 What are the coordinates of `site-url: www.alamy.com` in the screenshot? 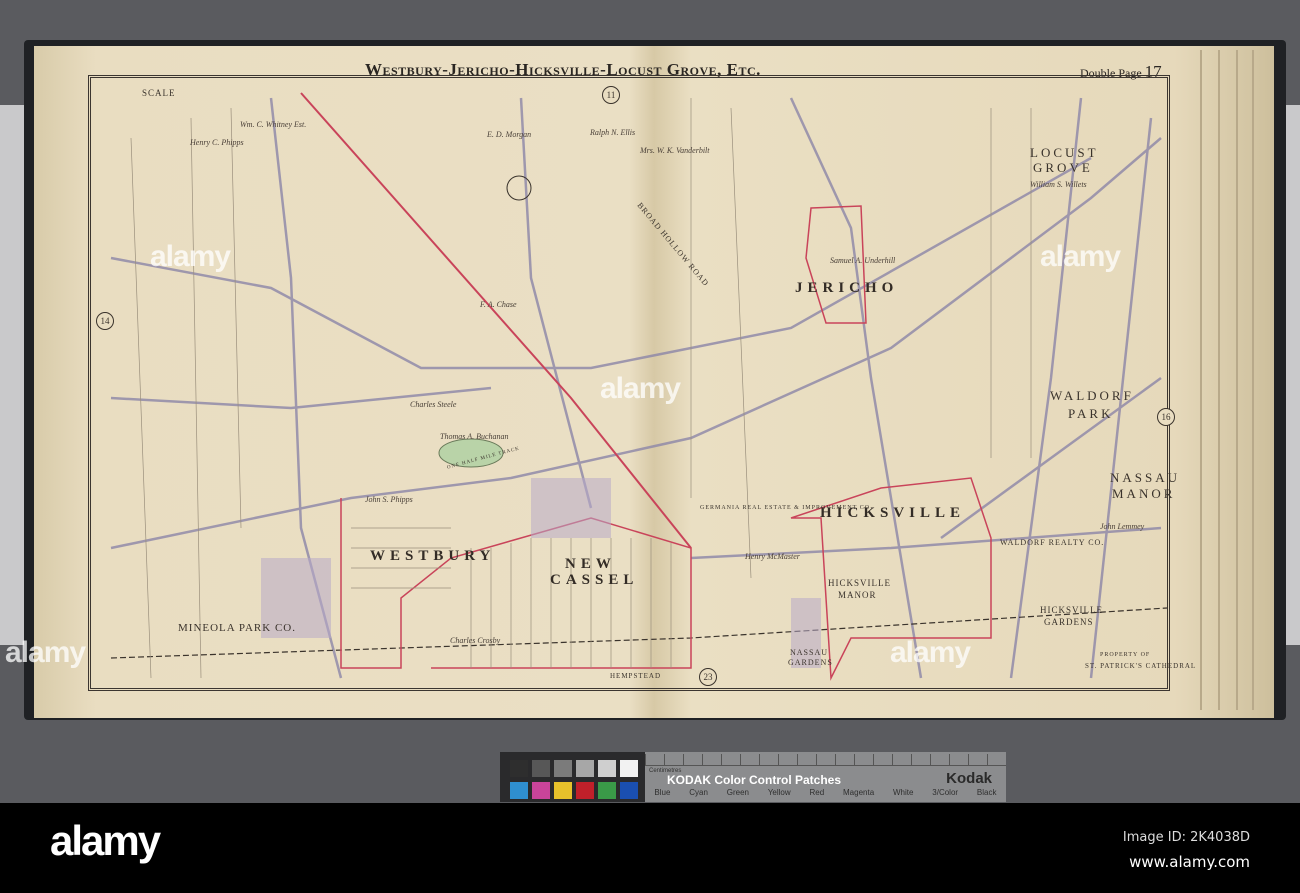 It's located at (1189, 862).